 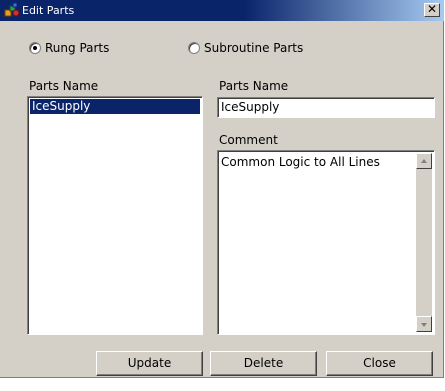 I want to click on radio-selected-dot, so click(x=35, y=48).